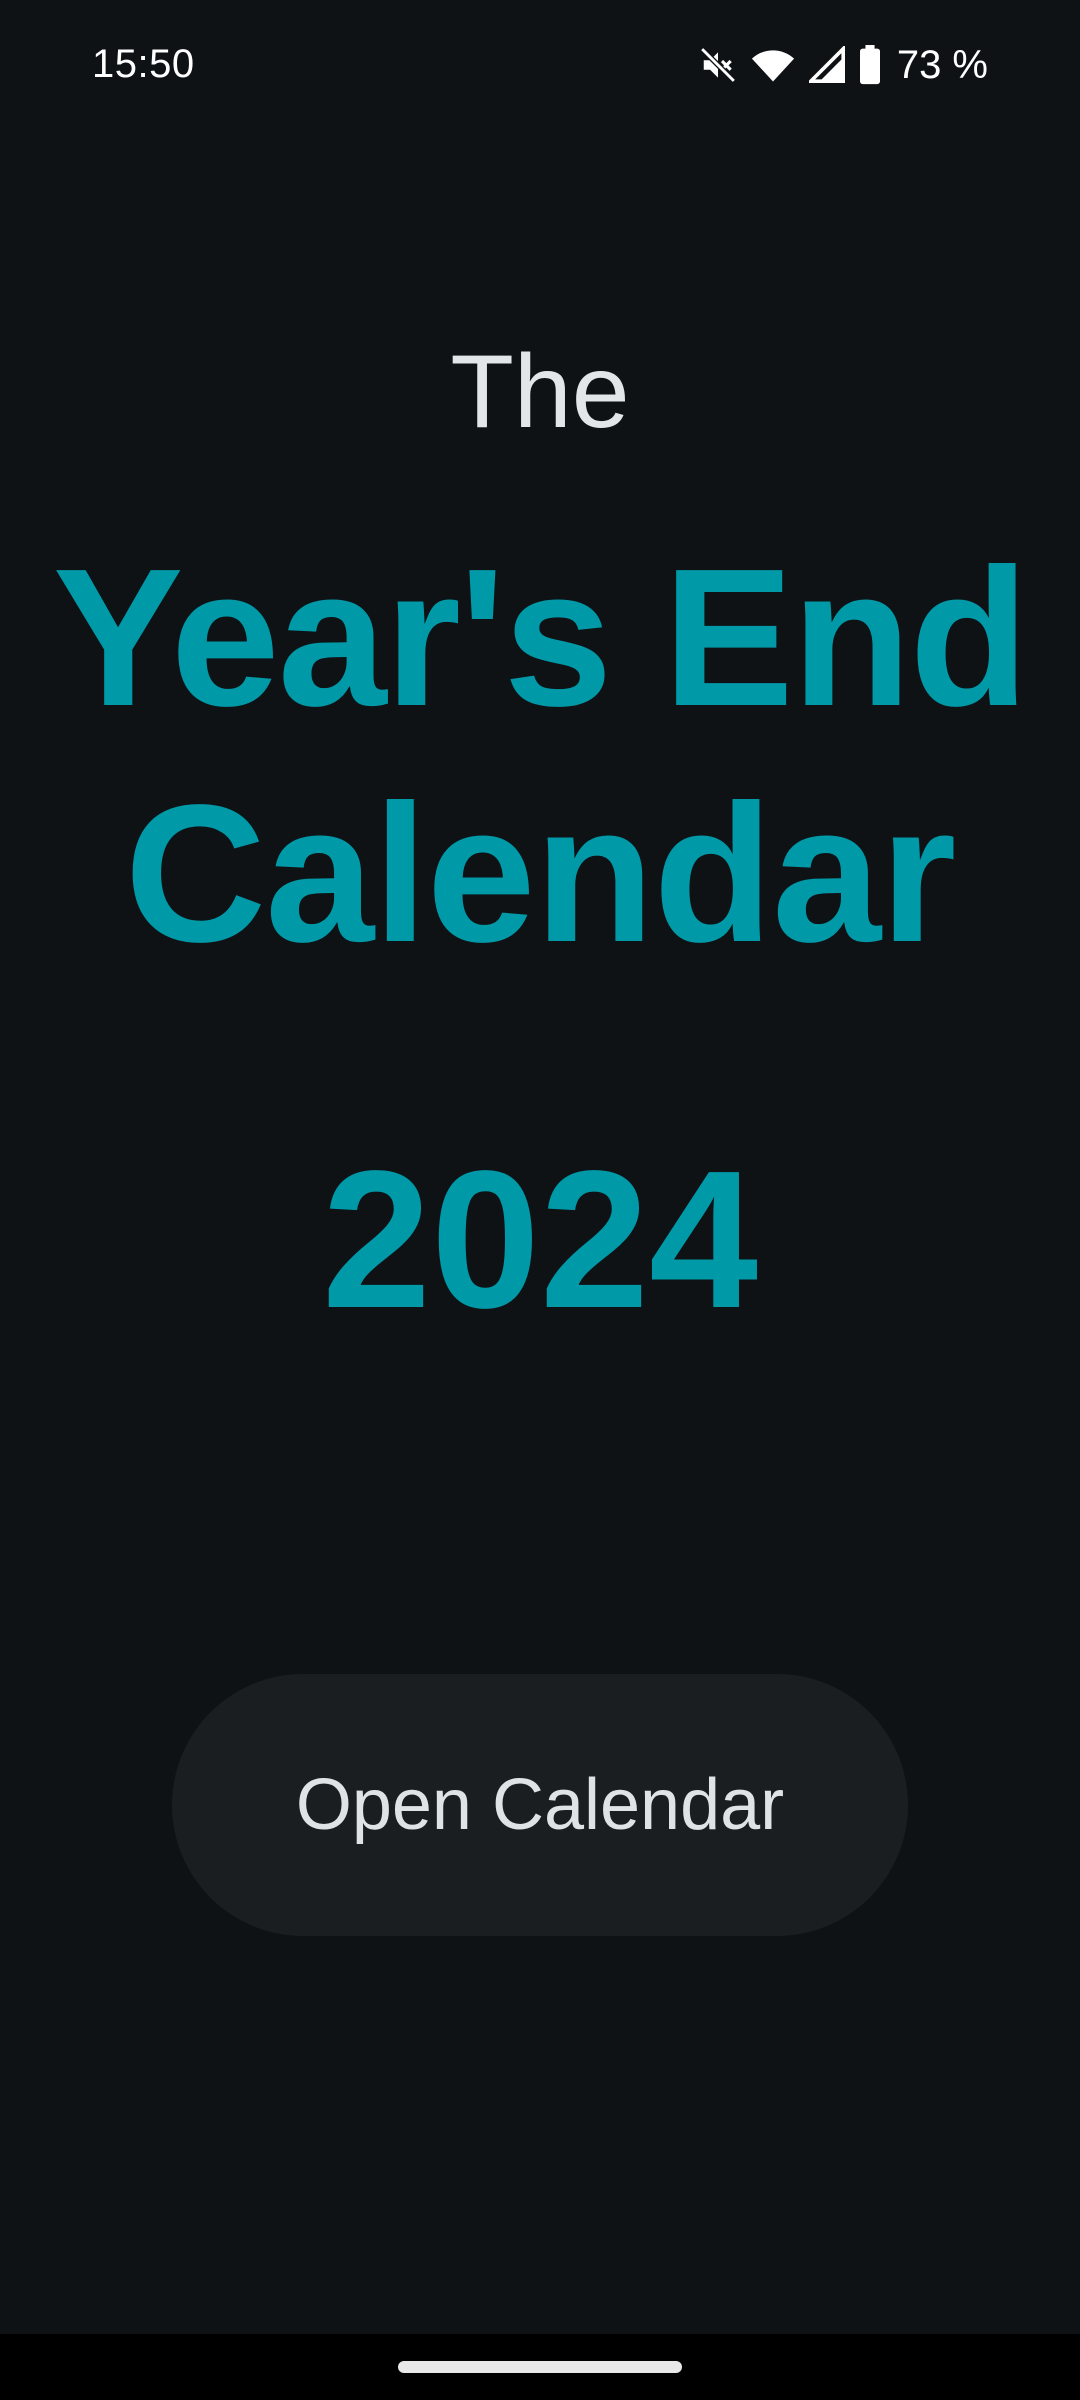 This screenshot has height=2400, width=1080. I want to click on mute-icon, so click(718, 65).